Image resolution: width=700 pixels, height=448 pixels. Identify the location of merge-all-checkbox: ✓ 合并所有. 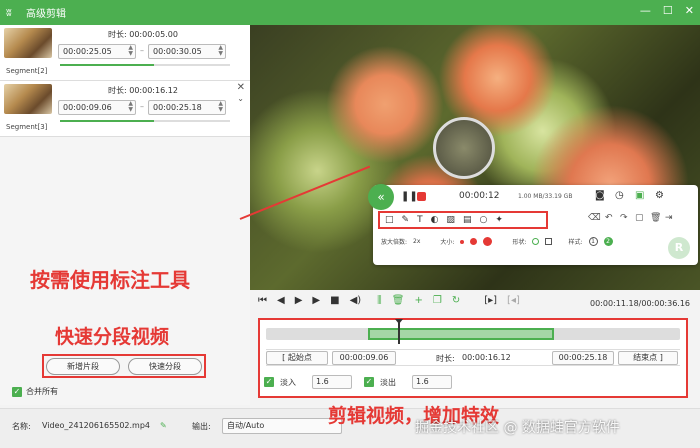
(35, 391).